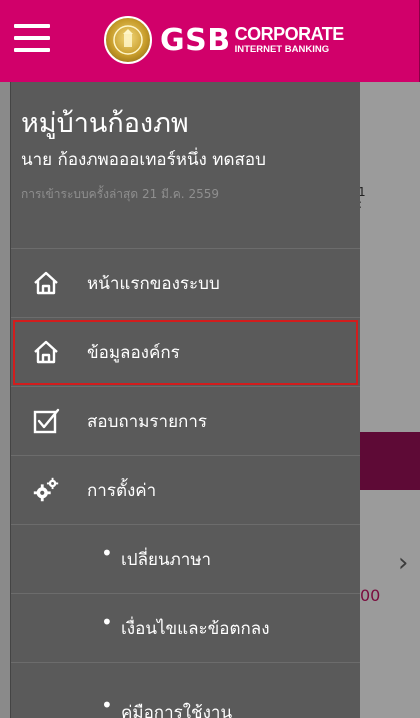  What do you see at coordinates (133, 352) in the screenshot?
I see `menu-item-label: ข้อมูลองค์กร` at bounding box center [133, 352].